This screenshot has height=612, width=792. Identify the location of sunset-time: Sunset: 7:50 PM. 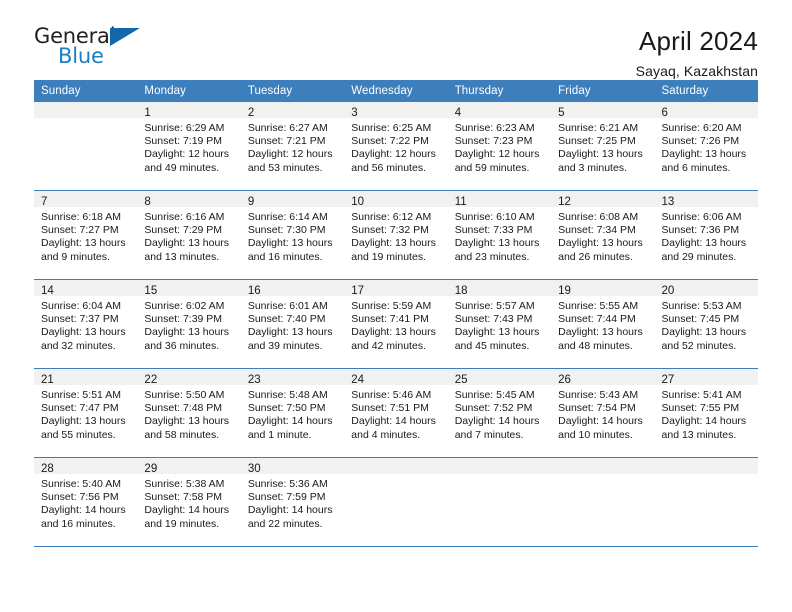
(286, 408).